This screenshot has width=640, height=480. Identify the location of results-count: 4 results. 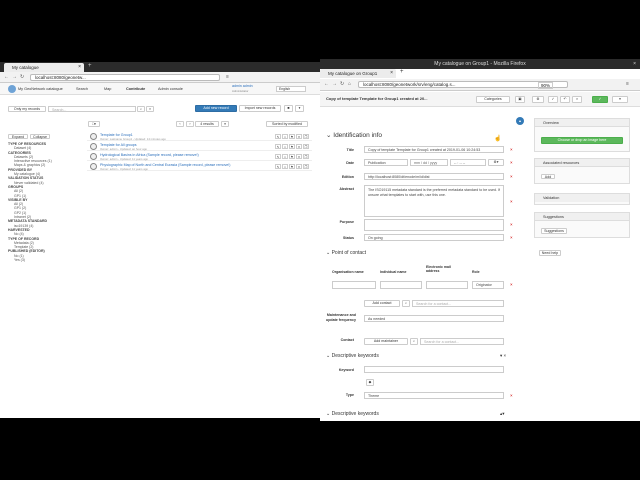
(207, 124).